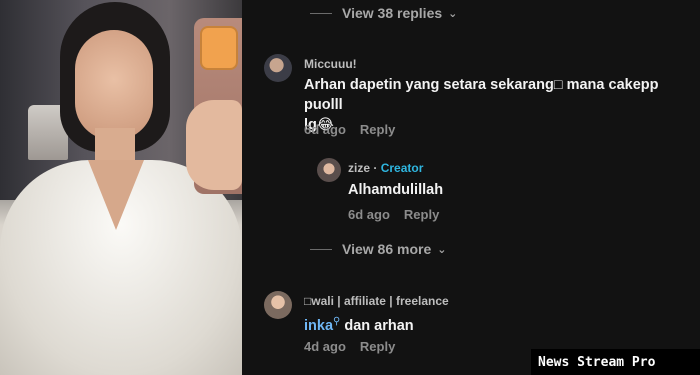  I want to click on search-icon: ⚲, so click(337, 321).